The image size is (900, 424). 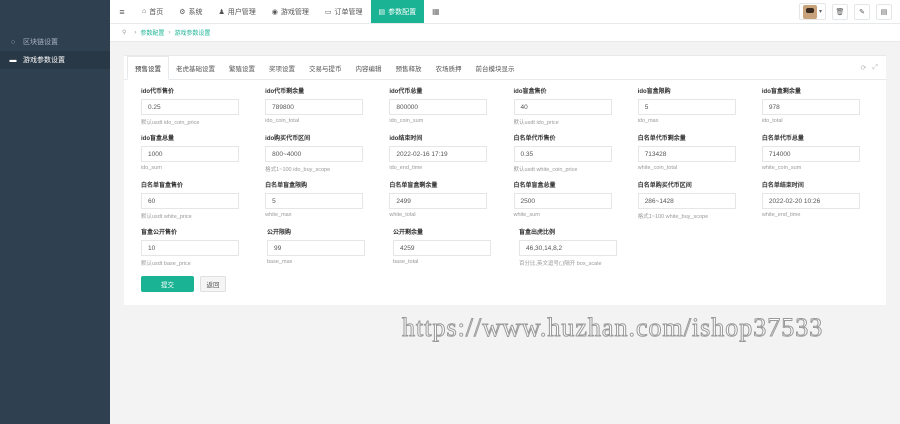 What do you see at coordinates (190, 154) in the screenshot?
I see `field-input: 1000` at bounding box center [190, 154].